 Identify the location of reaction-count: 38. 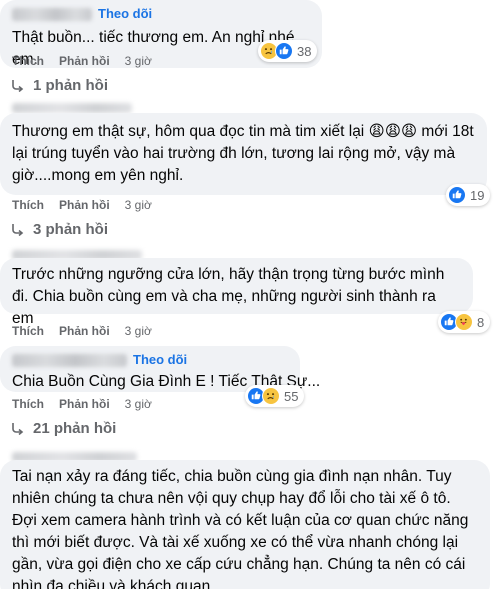
(304, 51).